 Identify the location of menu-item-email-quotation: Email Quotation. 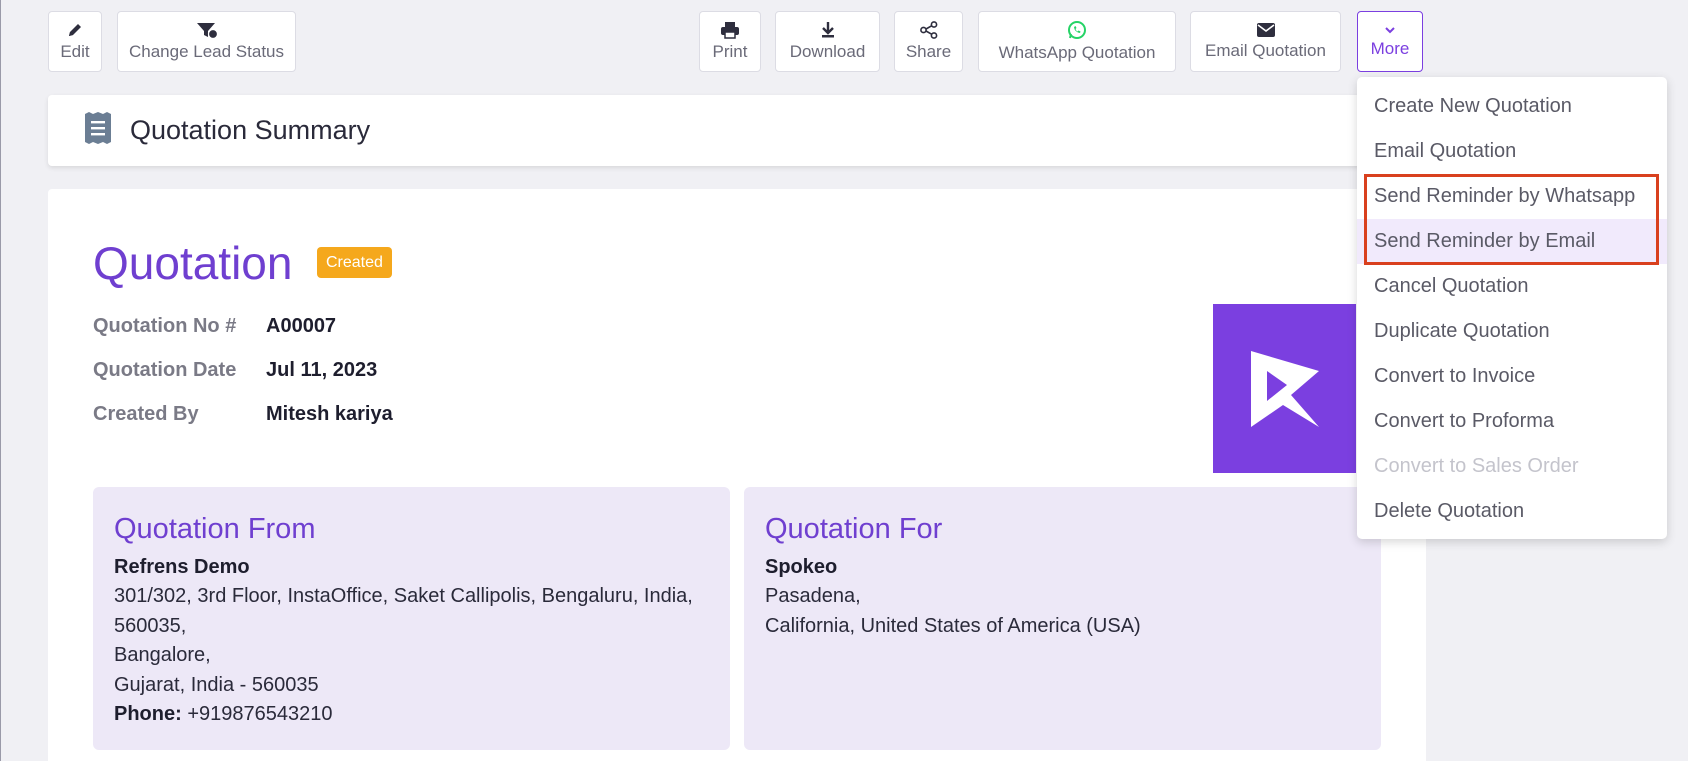
(1512, 151).